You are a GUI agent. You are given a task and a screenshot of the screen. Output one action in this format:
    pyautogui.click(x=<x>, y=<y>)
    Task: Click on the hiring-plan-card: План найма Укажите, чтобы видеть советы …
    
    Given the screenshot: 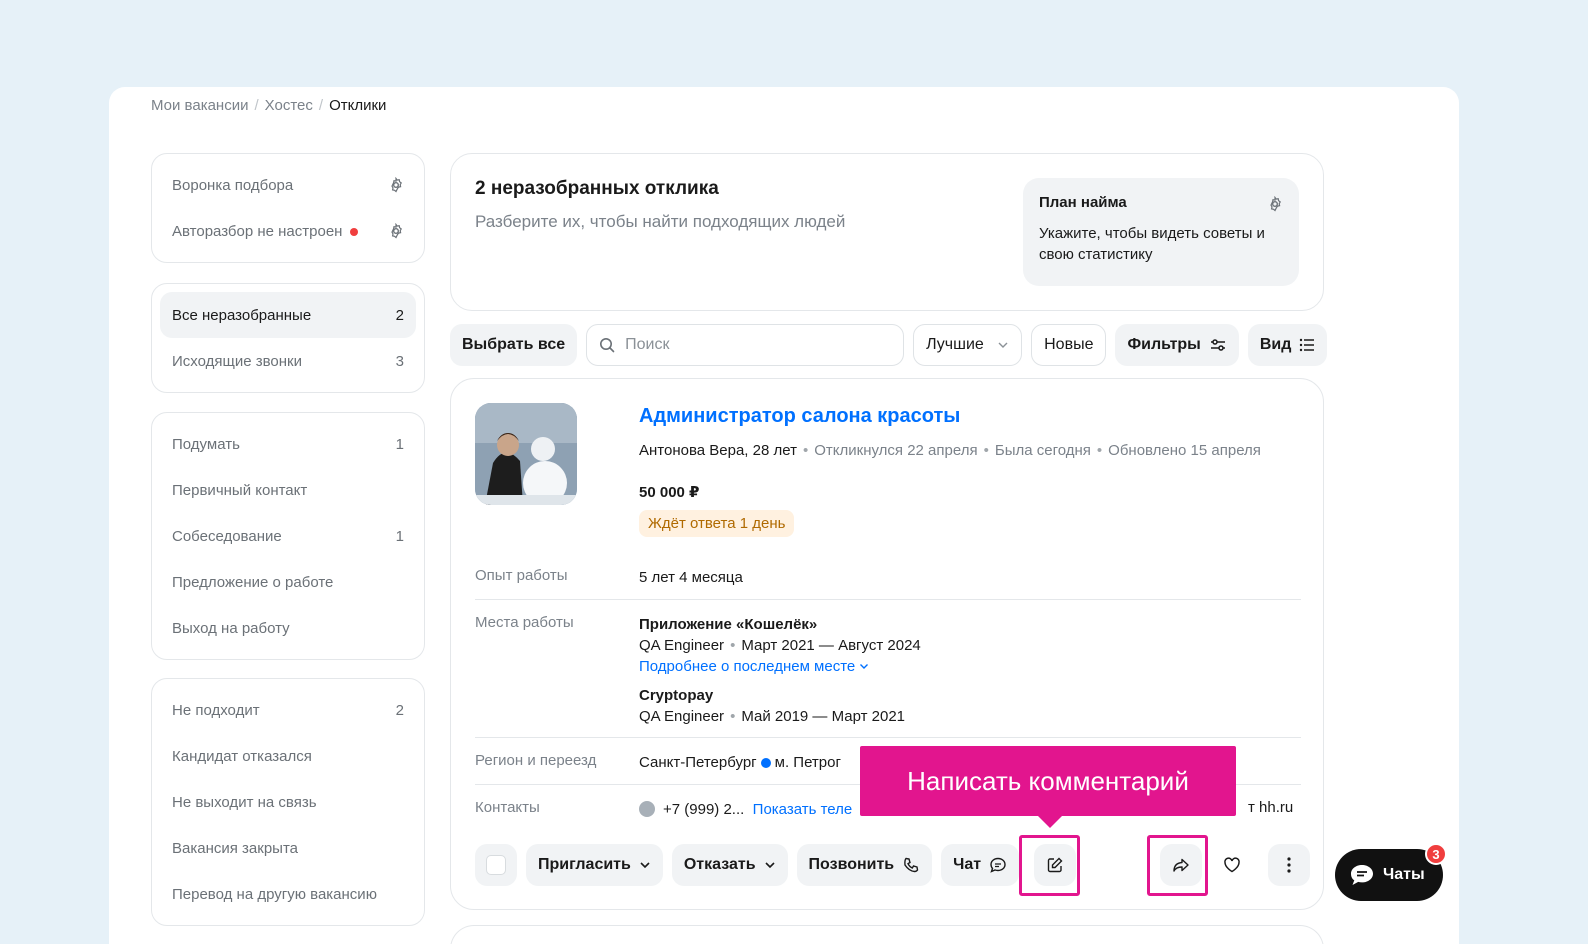 What is the action you would take?
    pyautogui.click(x=1161, y=232)
    